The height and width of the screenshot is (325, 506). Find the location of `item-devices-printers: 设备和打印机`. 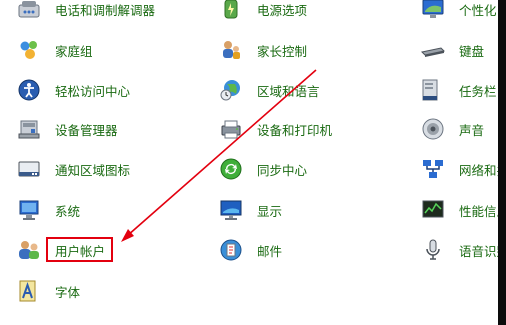

item-devices-printers: 设备和打印机 is located at coordinates (275, 129).